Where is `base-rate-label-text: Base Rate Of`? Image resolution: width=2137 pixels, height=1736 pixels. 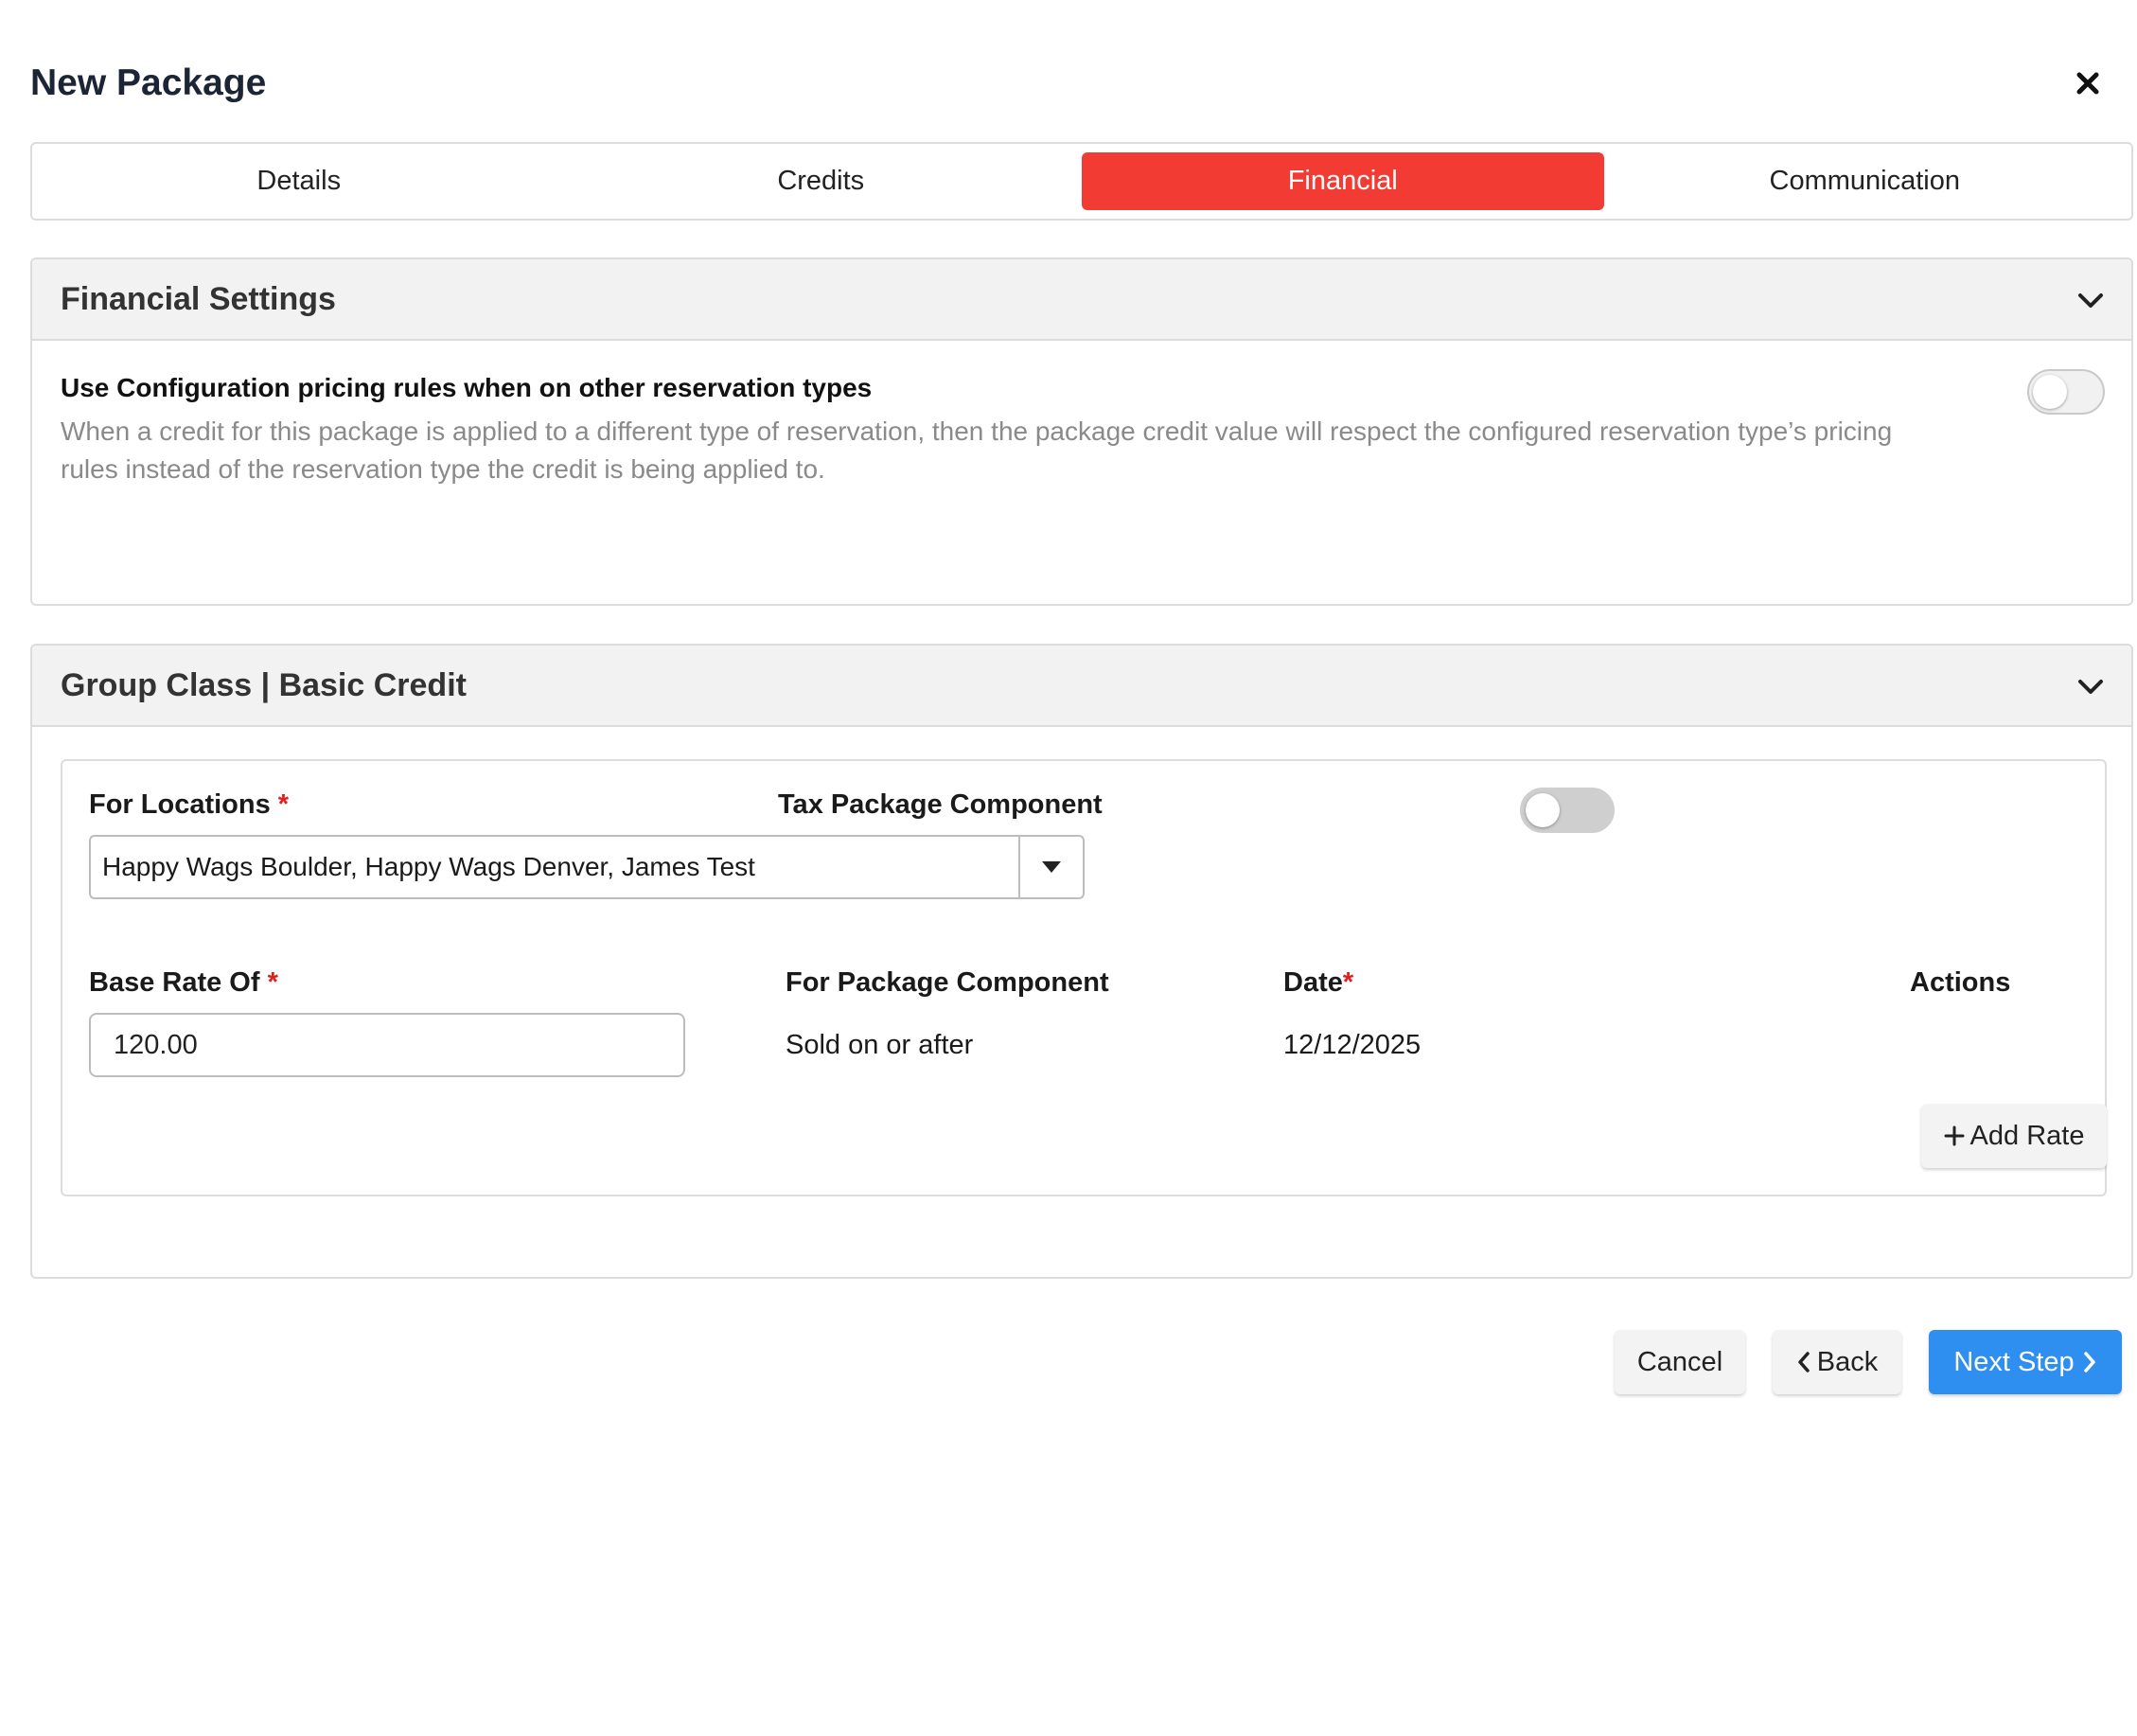
base-rate-label-text: Base Rate Of is located at coordinates (174, 982).